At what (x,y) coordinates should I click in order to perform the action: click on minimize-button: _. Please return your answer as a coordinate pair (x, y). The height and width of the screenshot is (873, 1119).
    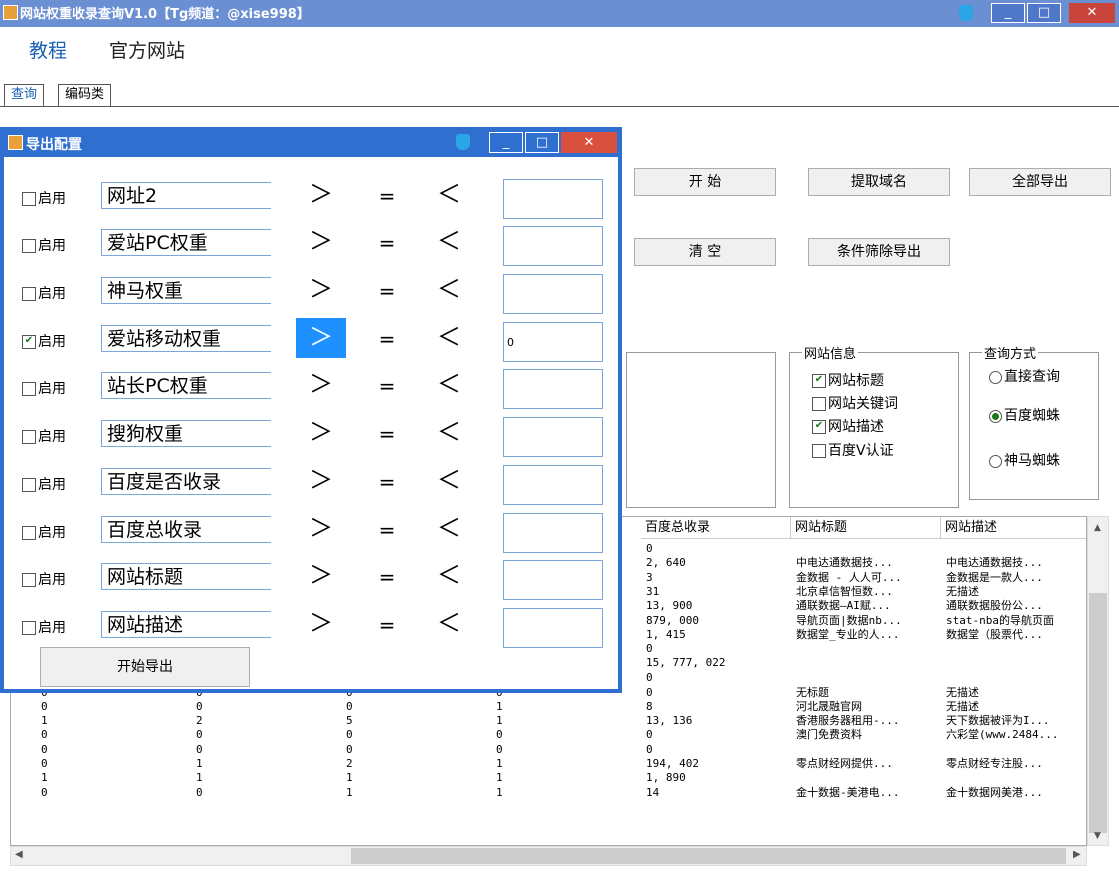
    Looking at the image, I should click on (1008, 13).